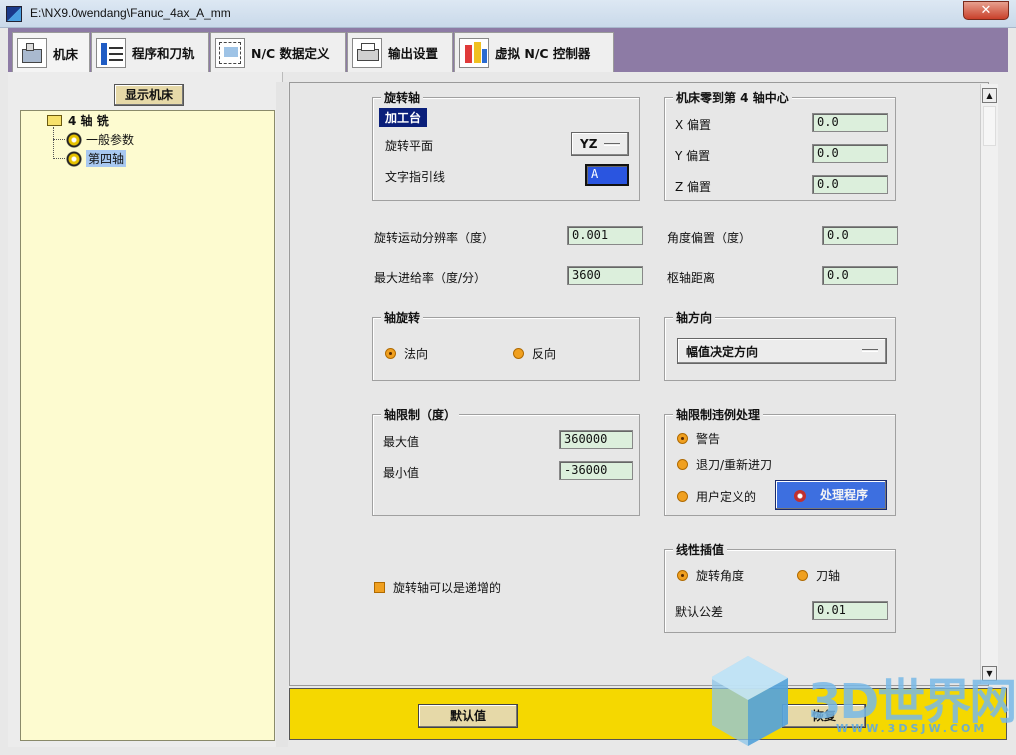 This screenshot has height=755, width=1016. What do you see at coordinates (506, 145) in the screenshot?
I see `rotary-axis-group: 旋转轴 加工台 旋转平面 YZ 文字指引线 A` at bounding box center [506, 145].